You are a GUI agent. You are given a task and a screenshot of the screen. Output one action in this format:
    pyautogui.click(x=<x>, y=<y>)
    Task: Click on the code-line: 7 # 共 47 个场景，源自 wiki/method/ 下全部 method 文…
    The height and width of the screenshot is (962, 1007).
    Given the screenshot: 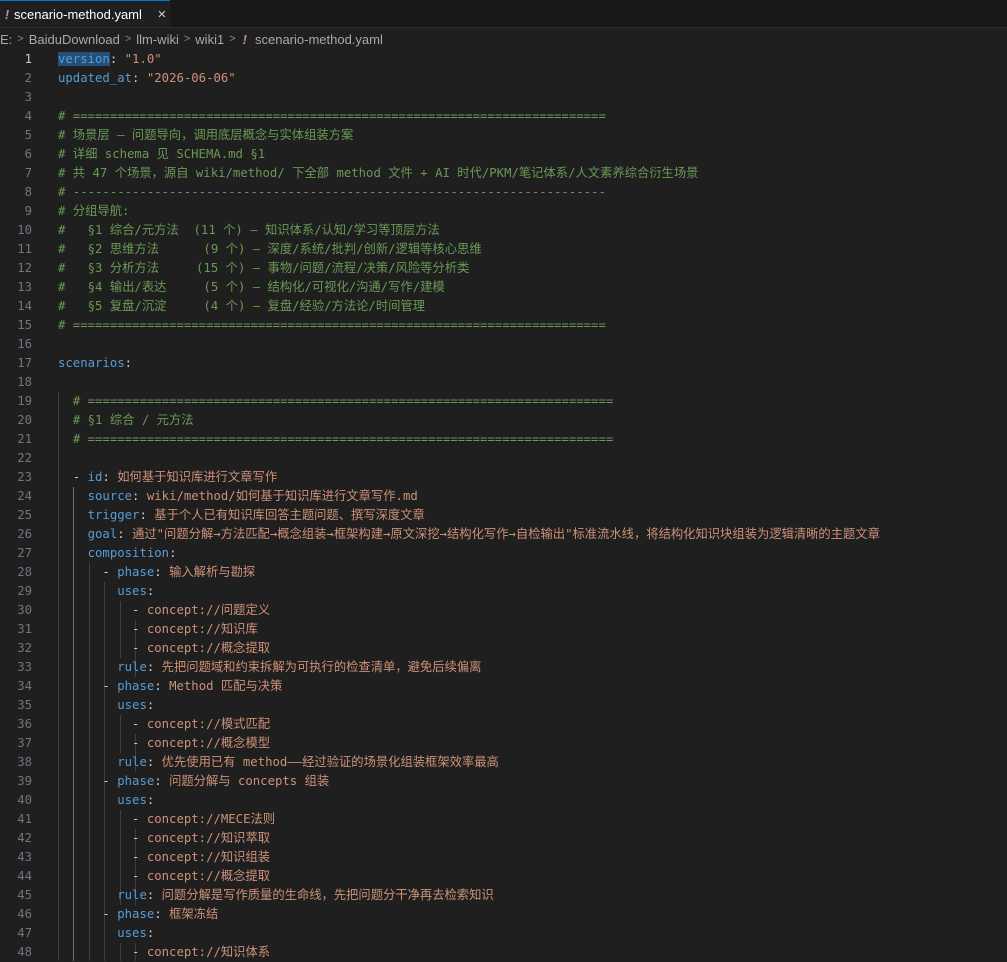 What is the action you would take?
    pyautogui.click(x=503, y=173)
    